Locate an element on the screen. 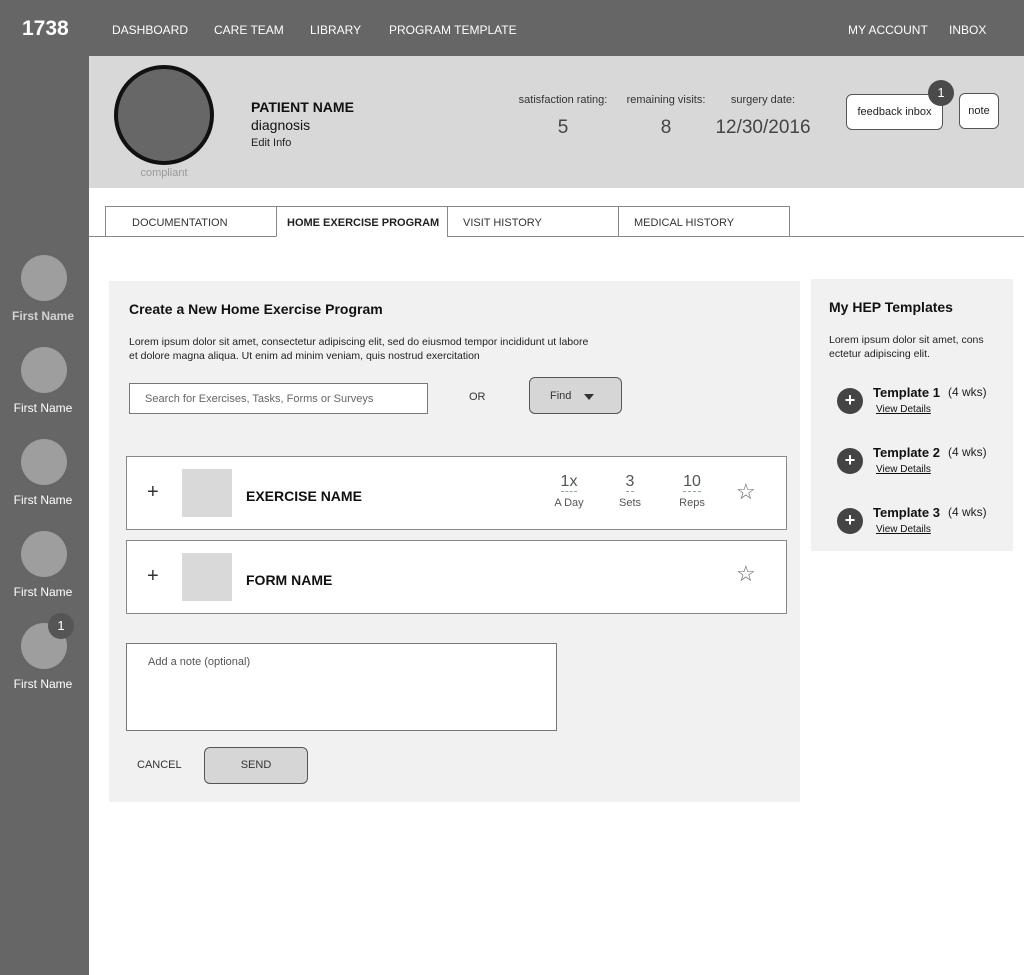 The width and height of the screenshot is (1024, 975). tab-home-exercise-program: HOME EXERCISE PROGRAM is located at coordinates (362, 221).